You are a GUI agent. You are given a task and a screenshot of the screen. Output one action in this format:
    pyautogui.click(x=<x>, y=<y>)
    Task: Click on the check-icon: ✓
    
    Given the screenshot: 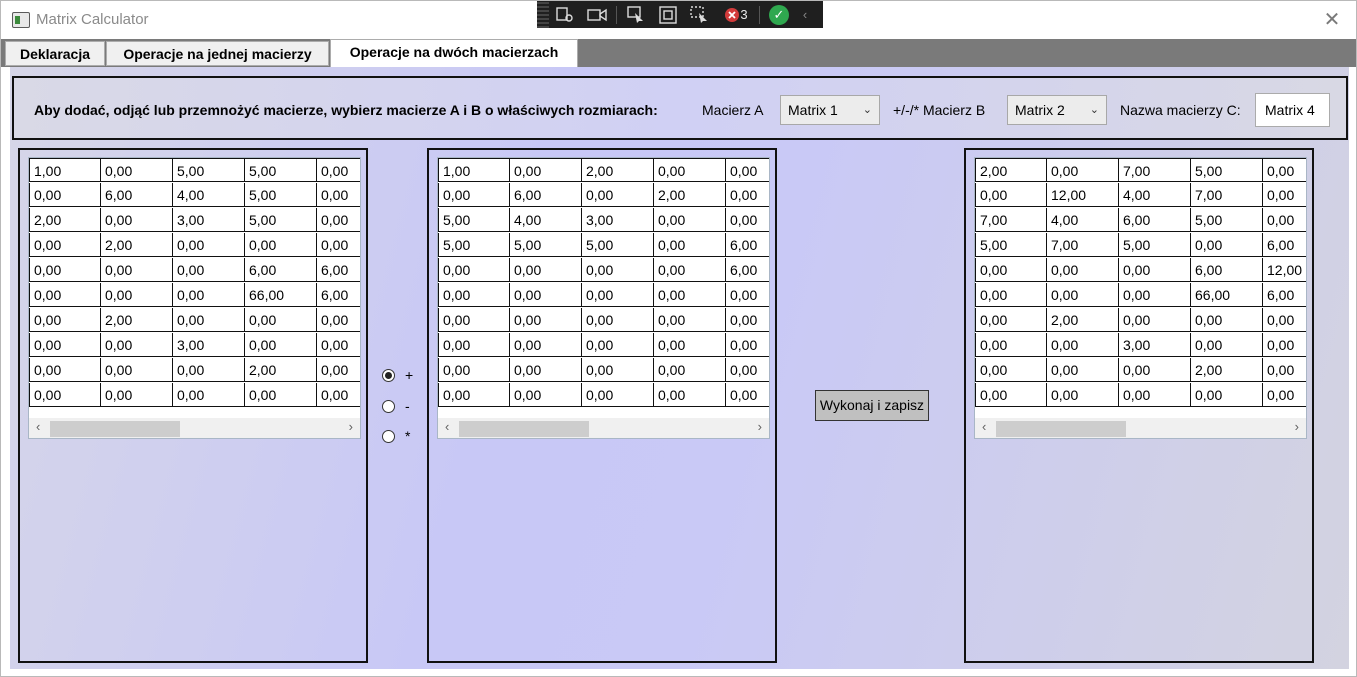 What is the action you would take?
    pyautogui.click(x=779, y=14)
    